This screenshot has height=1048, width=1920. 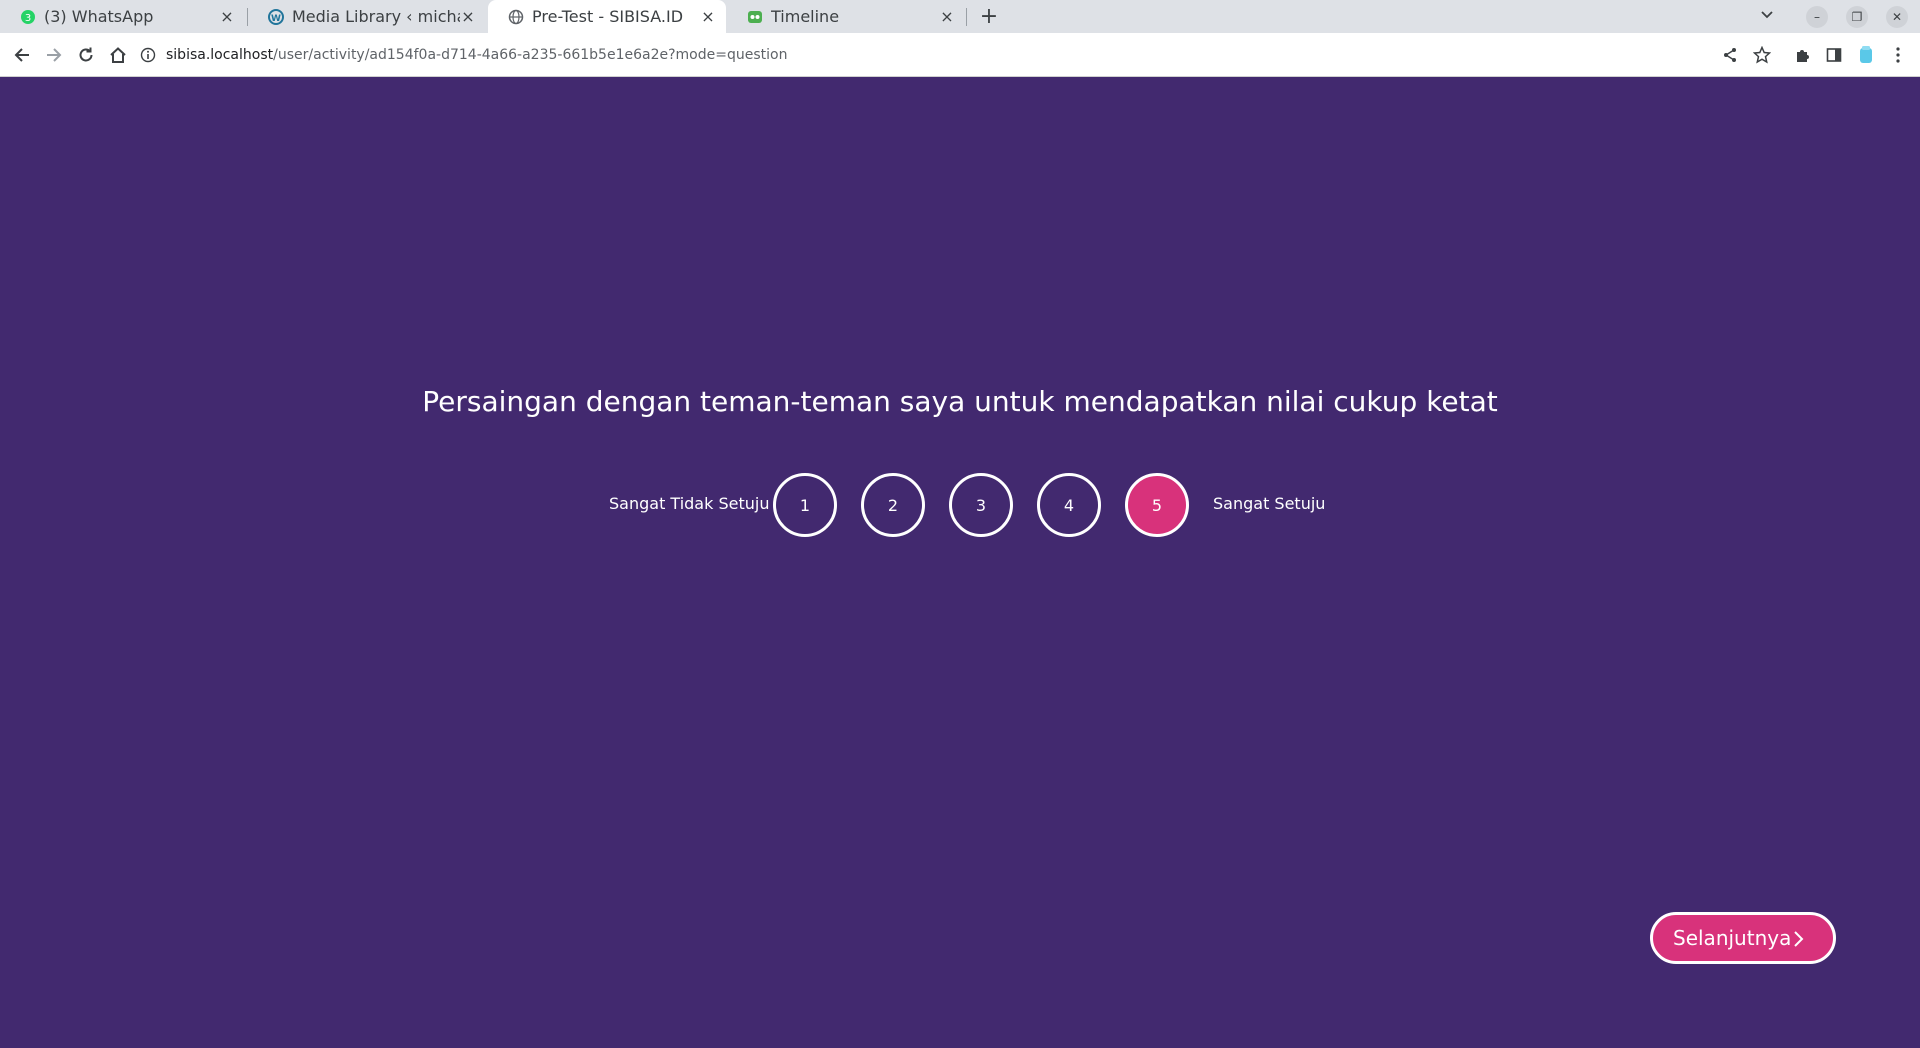 What do you see at coordinates (54, 55) in the screenshot?
I see `forward-icon` at bounding box center [54, 55].